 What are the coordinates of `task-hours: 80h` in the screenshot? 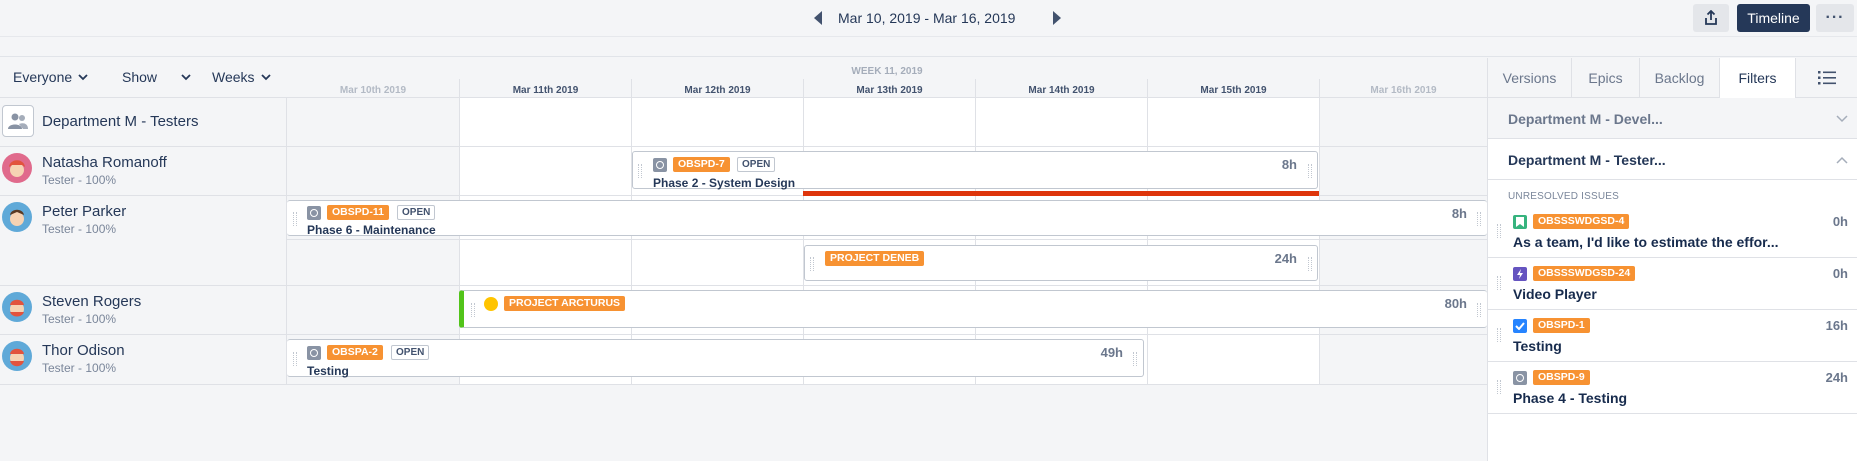 It's located at (1455, 303).